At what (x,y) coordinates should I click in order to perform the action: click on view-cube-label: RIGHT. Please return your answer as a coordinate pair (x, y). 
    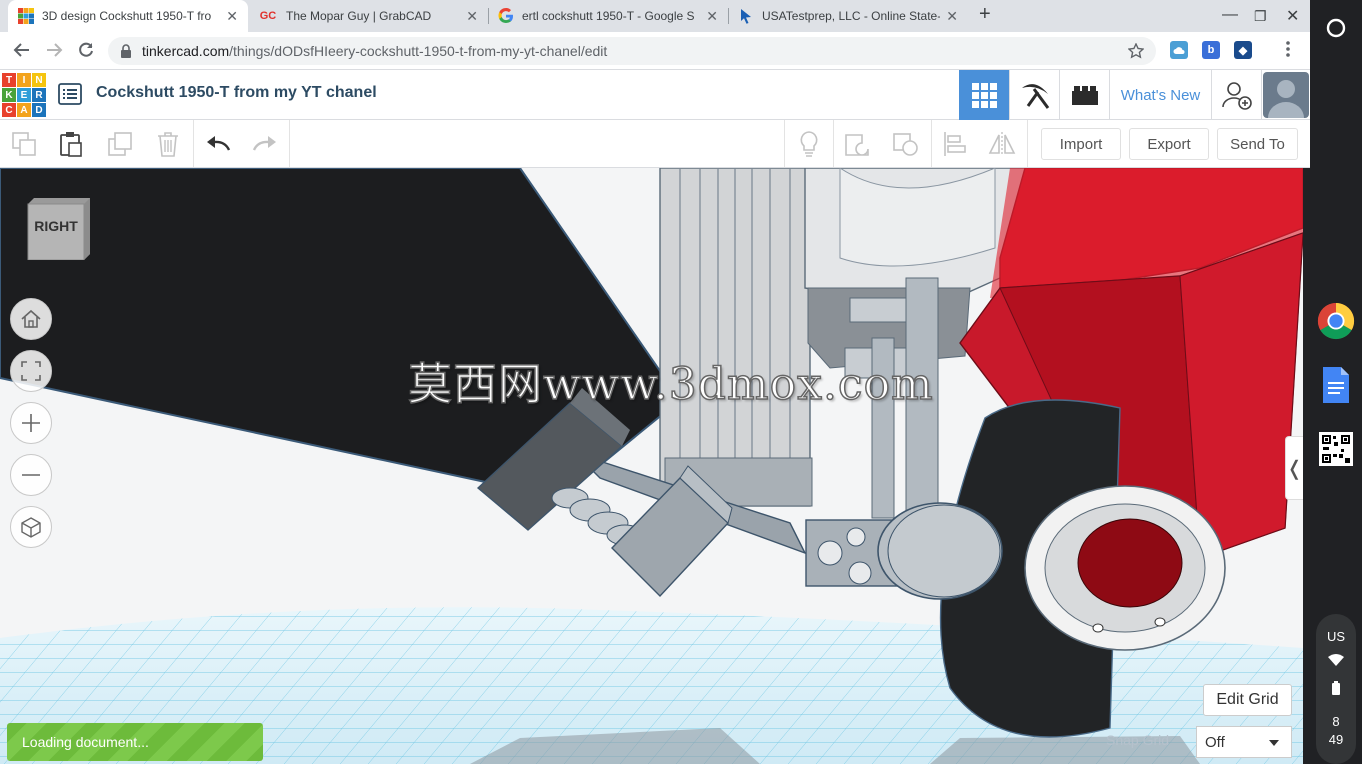
    Looking at the image, I should click on (56, 226).